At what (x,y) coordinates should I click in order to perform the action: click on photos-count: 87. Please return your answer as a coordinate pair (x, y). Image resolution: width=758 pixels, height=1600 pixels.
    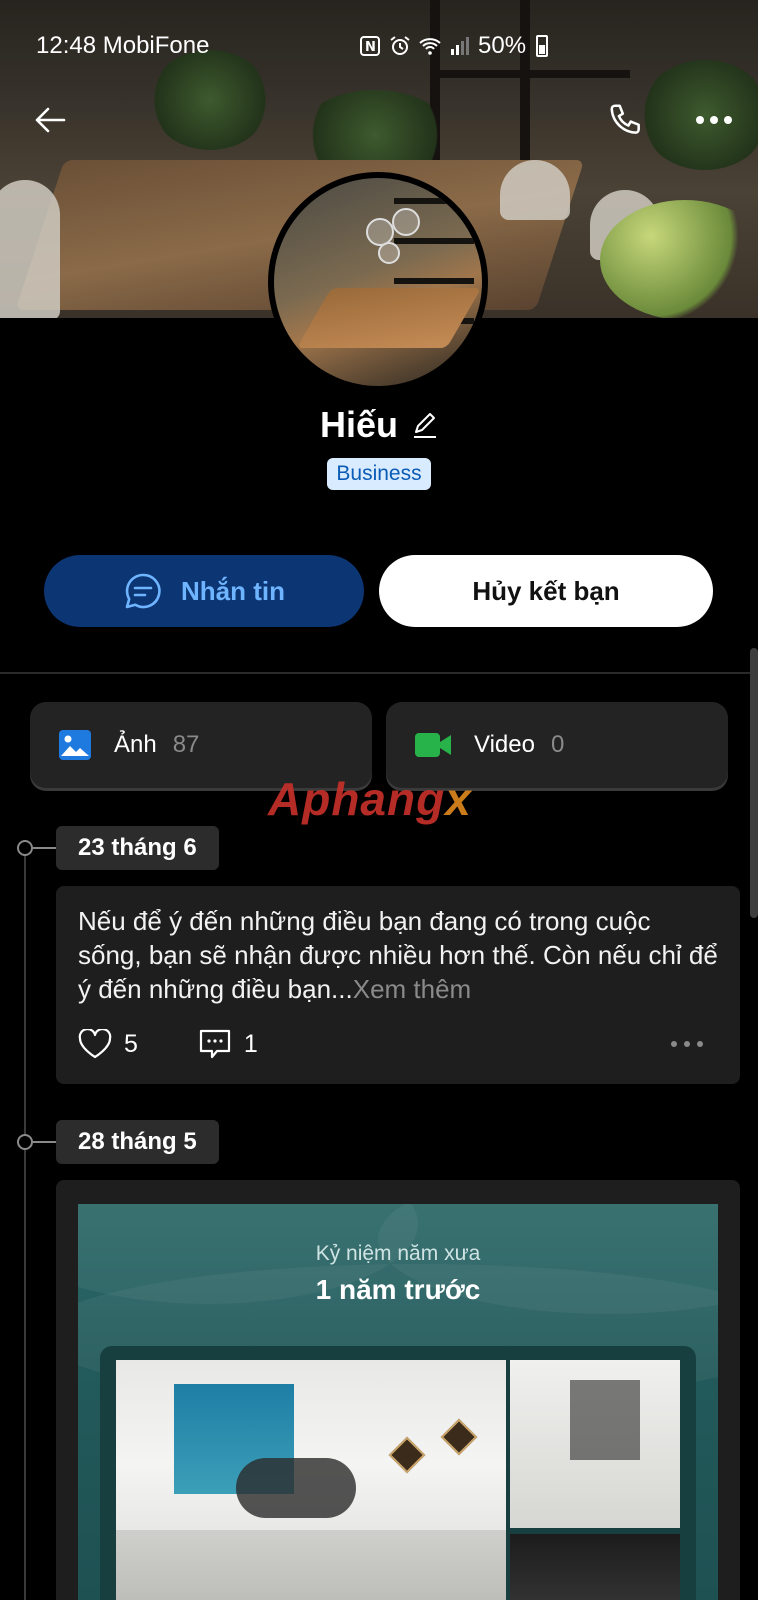
    Looking at the image, I should click on (186, 744).